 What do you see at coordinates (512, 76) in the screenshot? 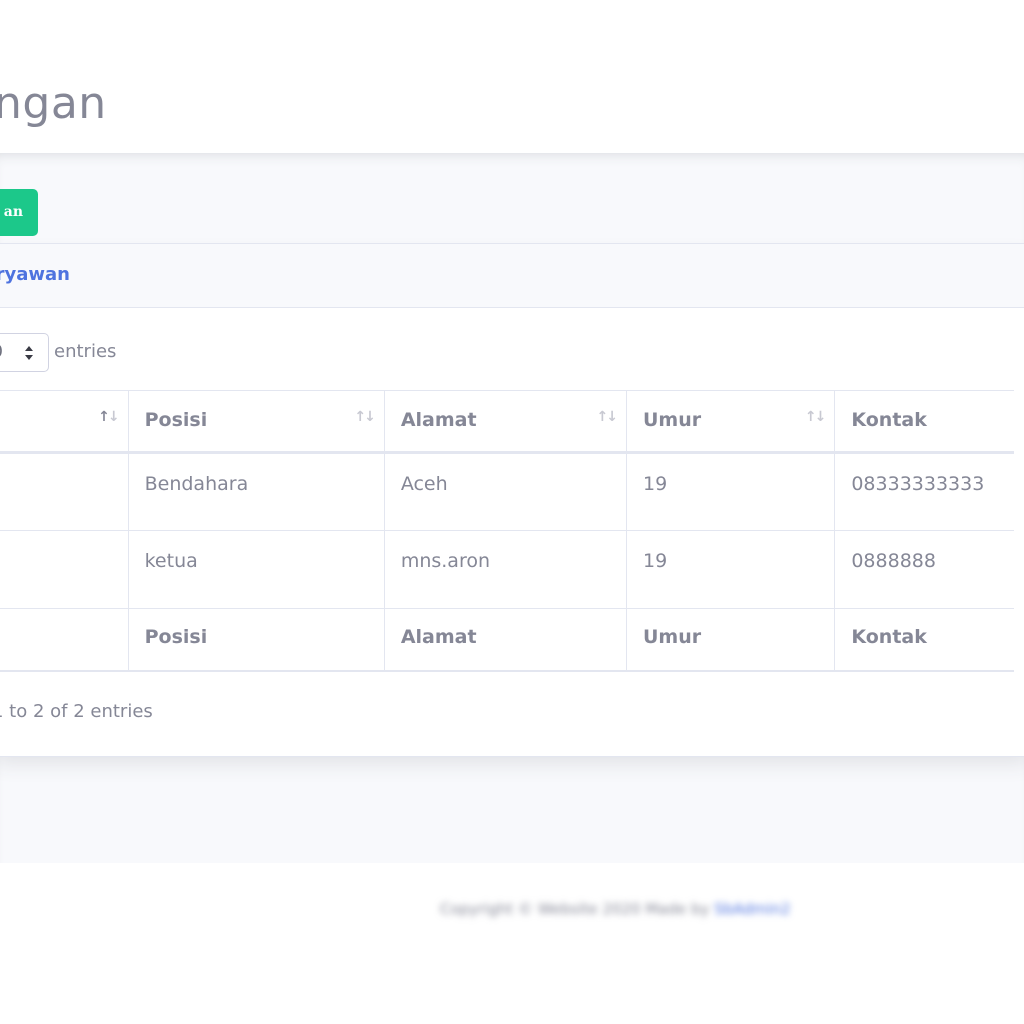
I see `page-header: ngan` at bounding box center [512, 76].